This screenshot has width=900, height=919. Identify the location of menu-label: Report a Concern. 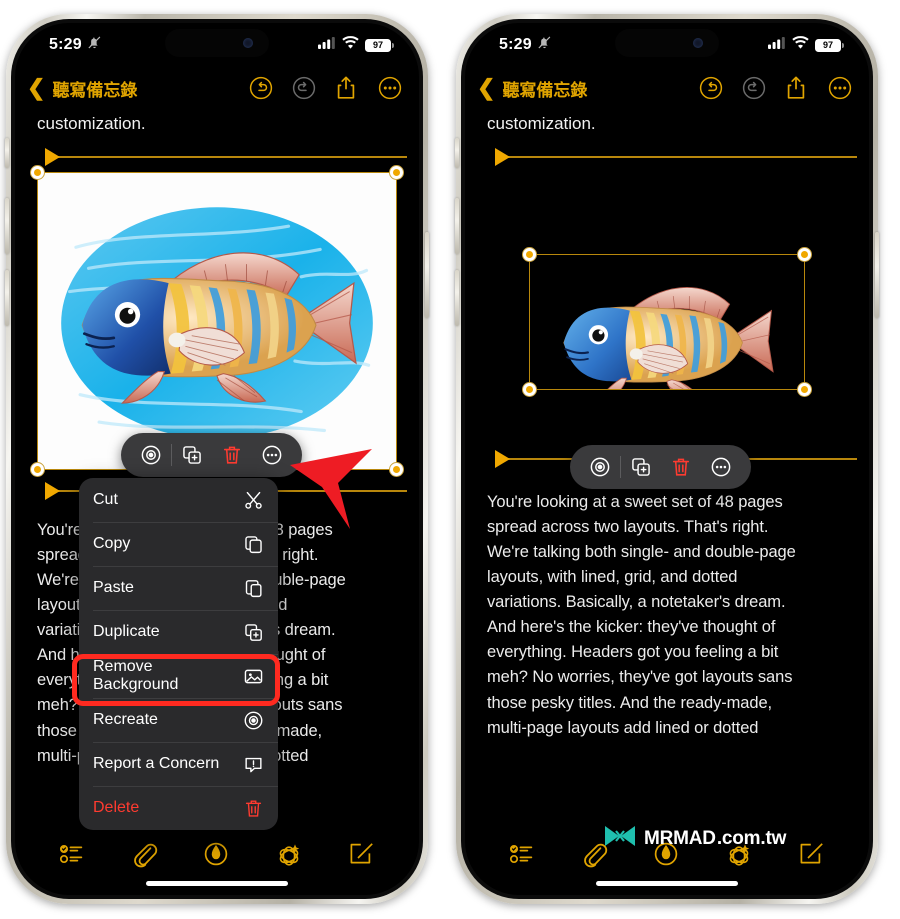
(156, 763).